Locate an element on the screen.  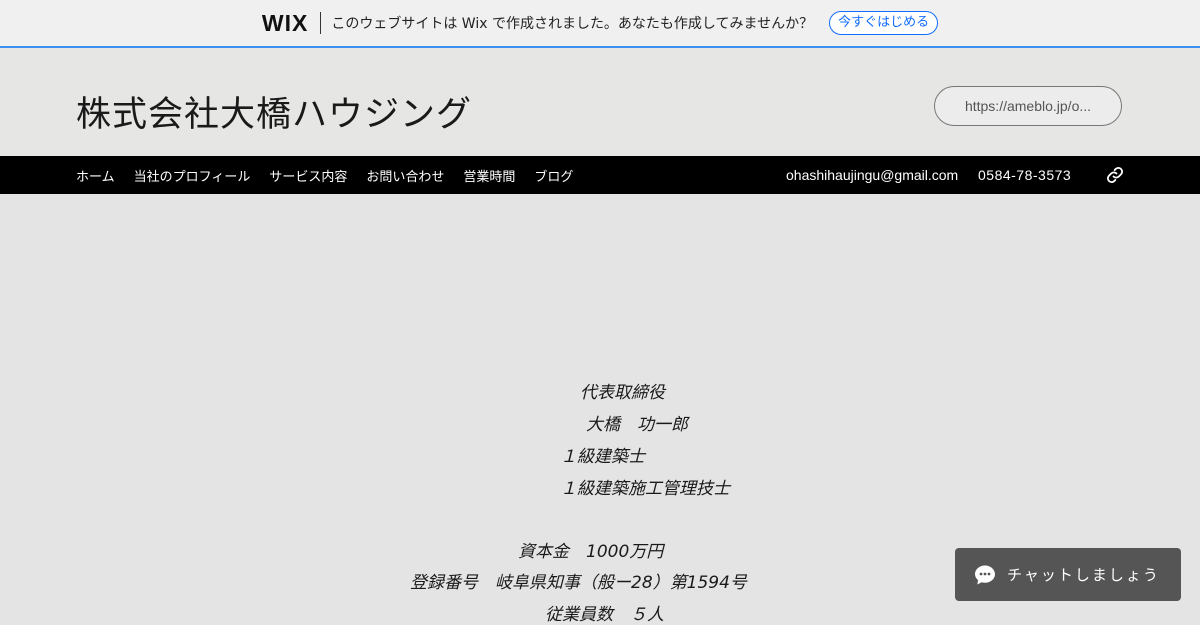
phone-number: 0584-78-3573 is located at coordinates (1024, 175).